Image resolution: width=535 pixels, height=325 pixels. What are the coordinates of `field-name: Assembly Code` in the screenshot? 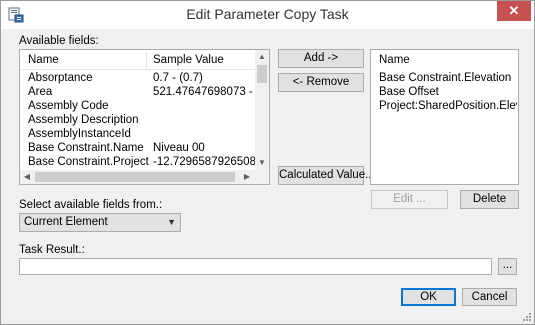 It's located at (68, 106).